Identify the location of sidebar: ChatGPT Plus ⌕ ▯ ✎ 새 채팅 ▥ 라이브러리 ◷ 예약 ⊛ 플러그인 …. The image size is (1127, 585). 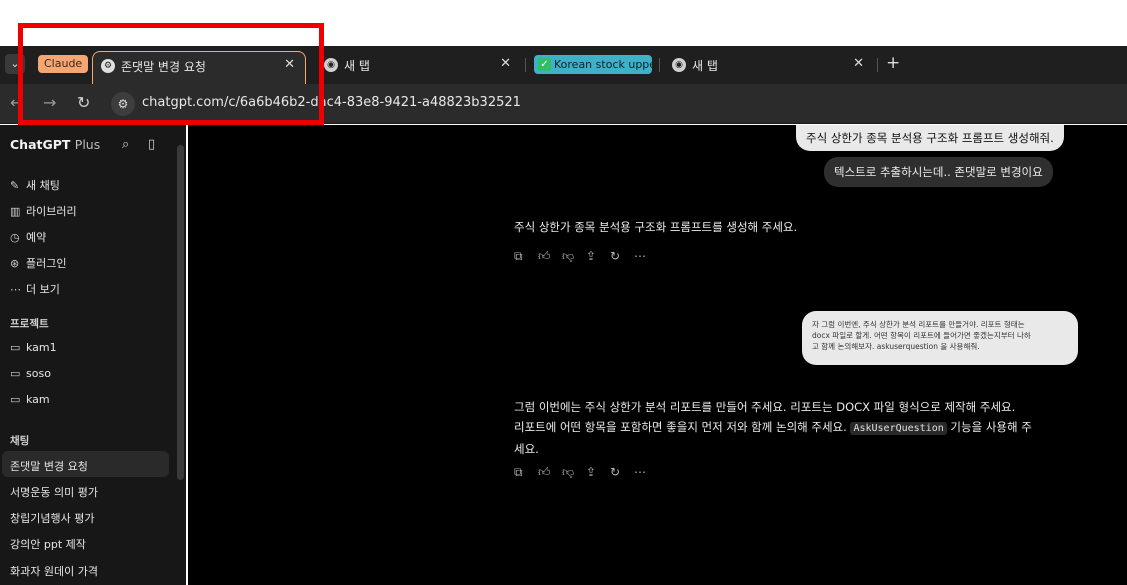
(93, 355).